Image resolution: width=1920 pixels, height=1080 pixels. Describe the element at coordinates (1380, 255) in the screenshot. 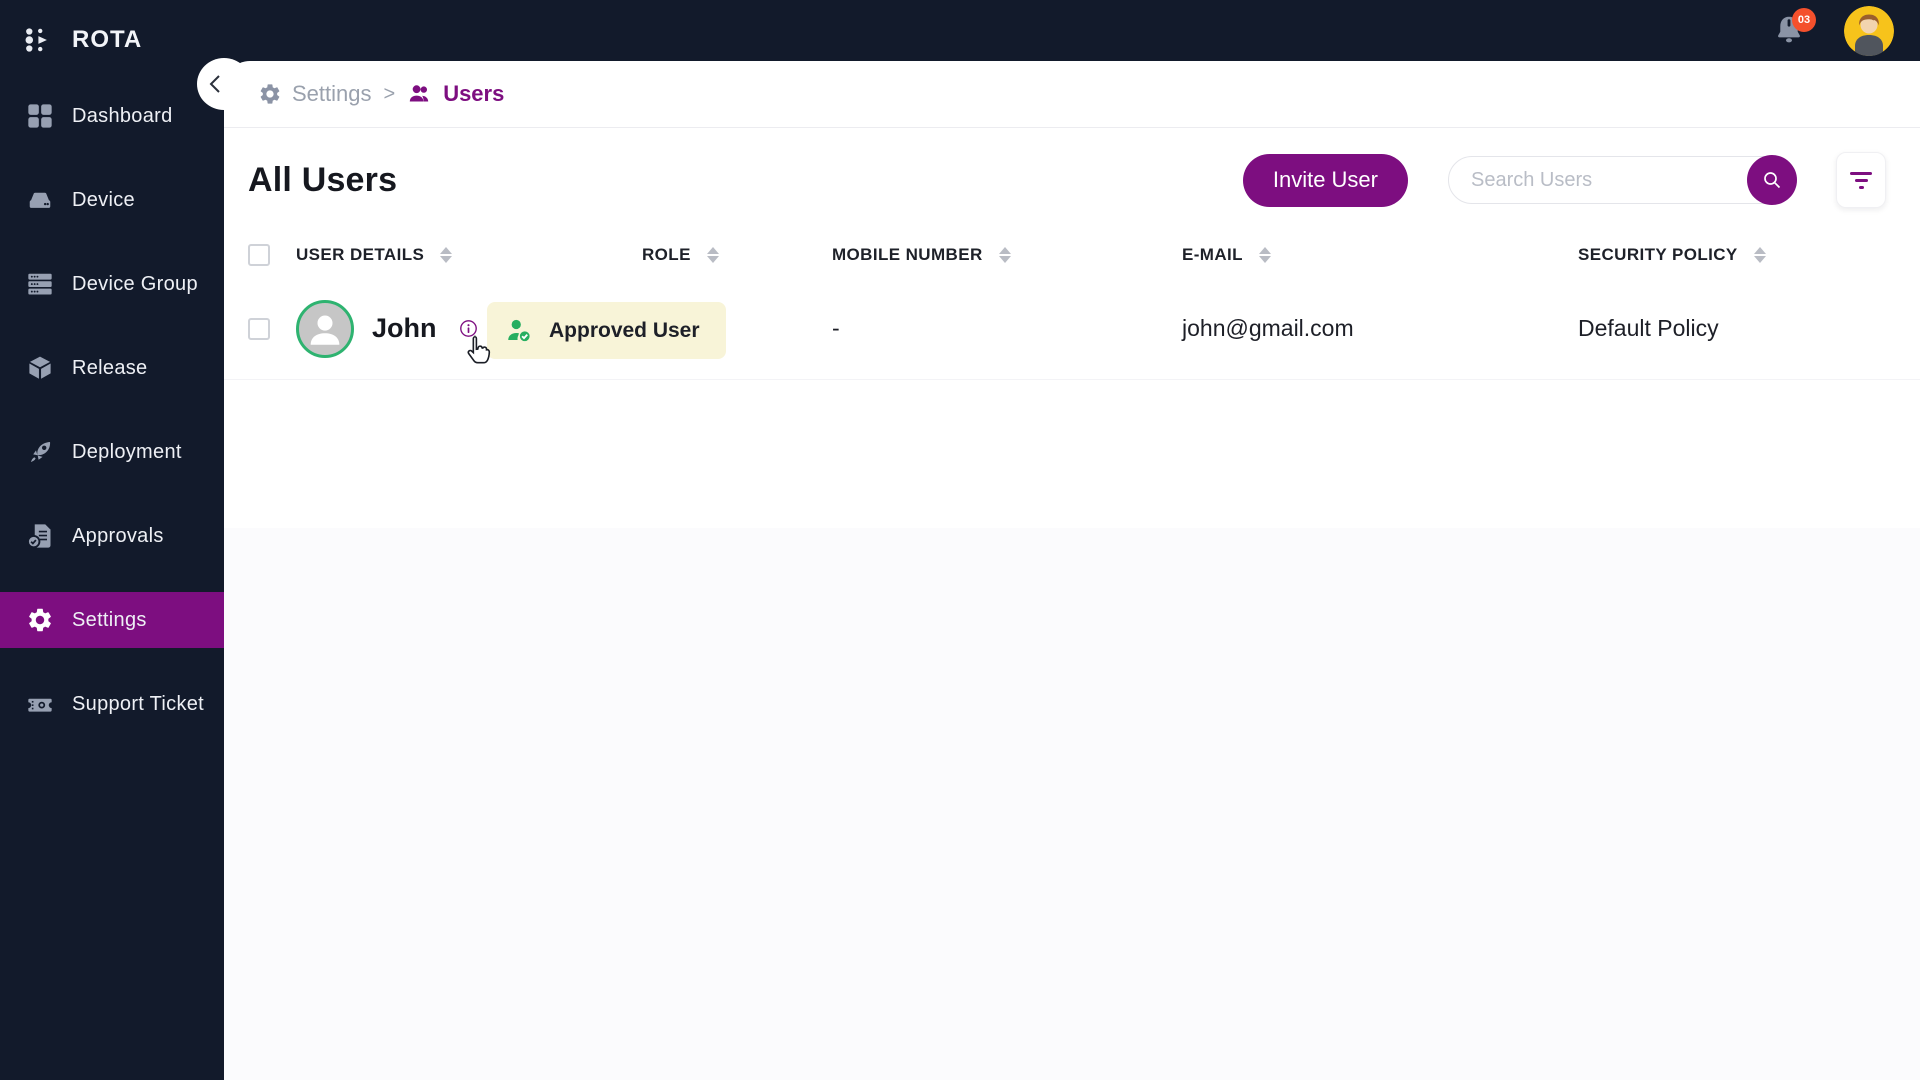

I see `column-header-email: E-MAIL` at that location.